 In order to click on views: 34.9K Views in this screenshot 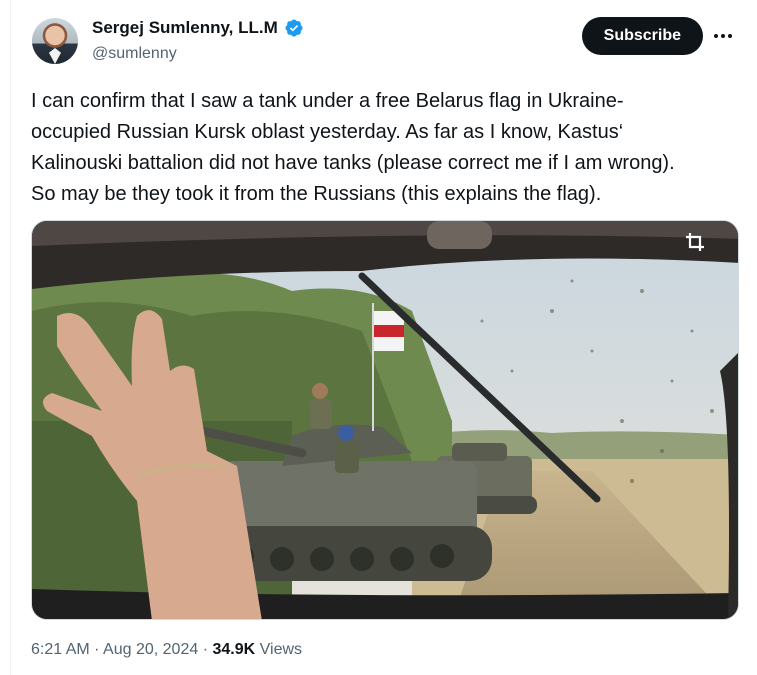, I will do `click(257, 649)`.